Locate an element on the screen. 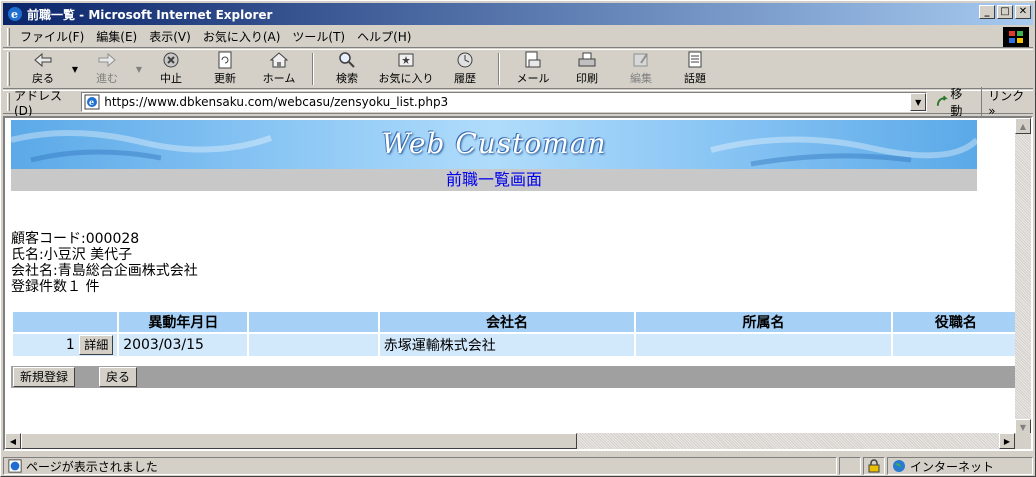  refresh-button: 更新 is located at coordinates (225, 69).